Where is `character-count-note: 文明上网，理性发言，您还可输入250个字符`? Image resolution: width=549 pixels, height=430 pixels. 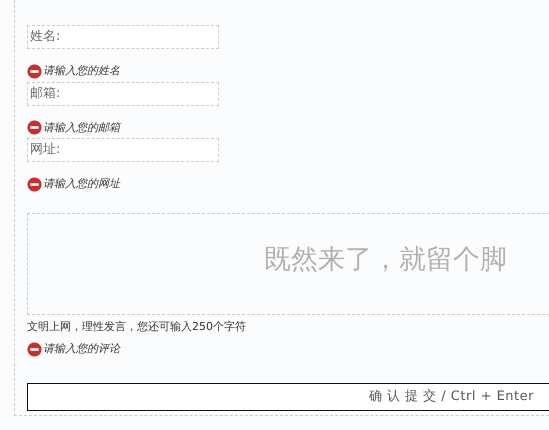 character-count-note: 文明上网，理性发言，您还可输入250个字符 is located at coordinates (137, 326).